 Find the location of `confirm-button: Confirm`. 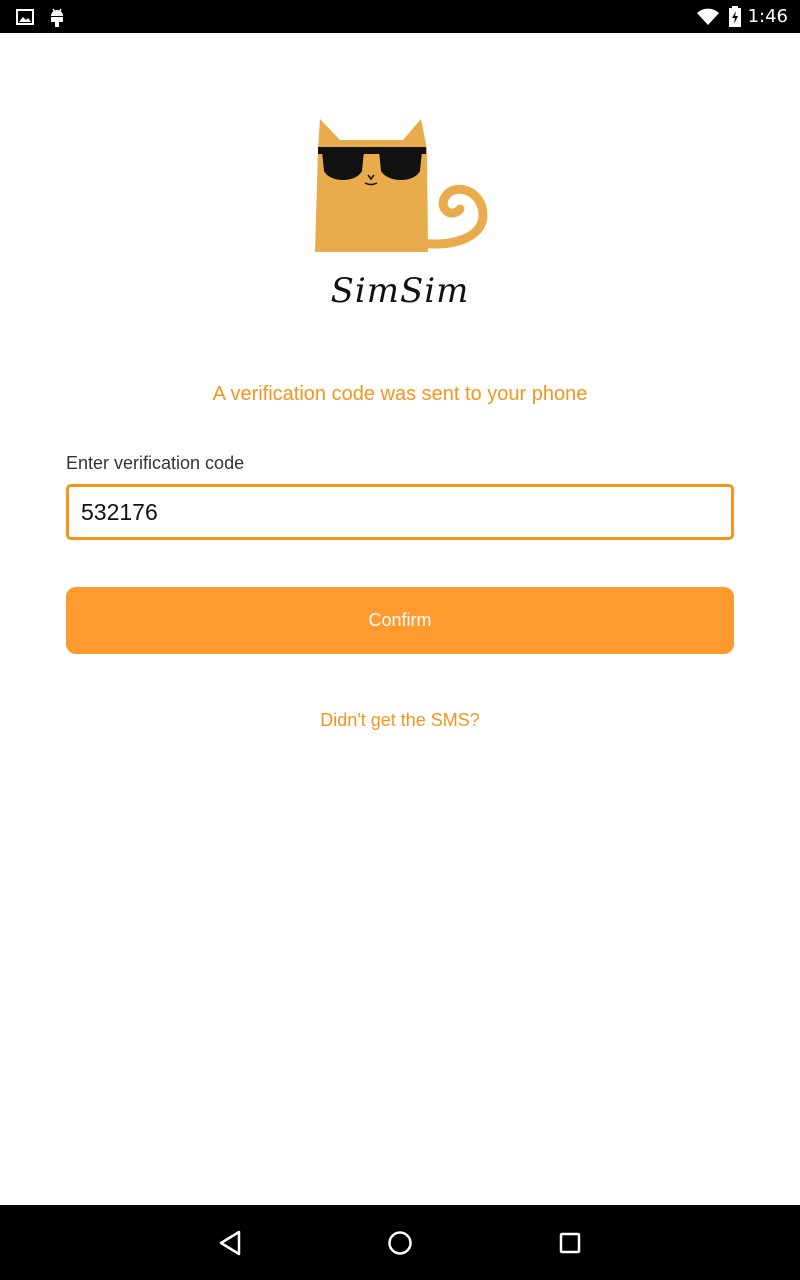

confirm-button: Confirm is located at coordinates (400, 620).